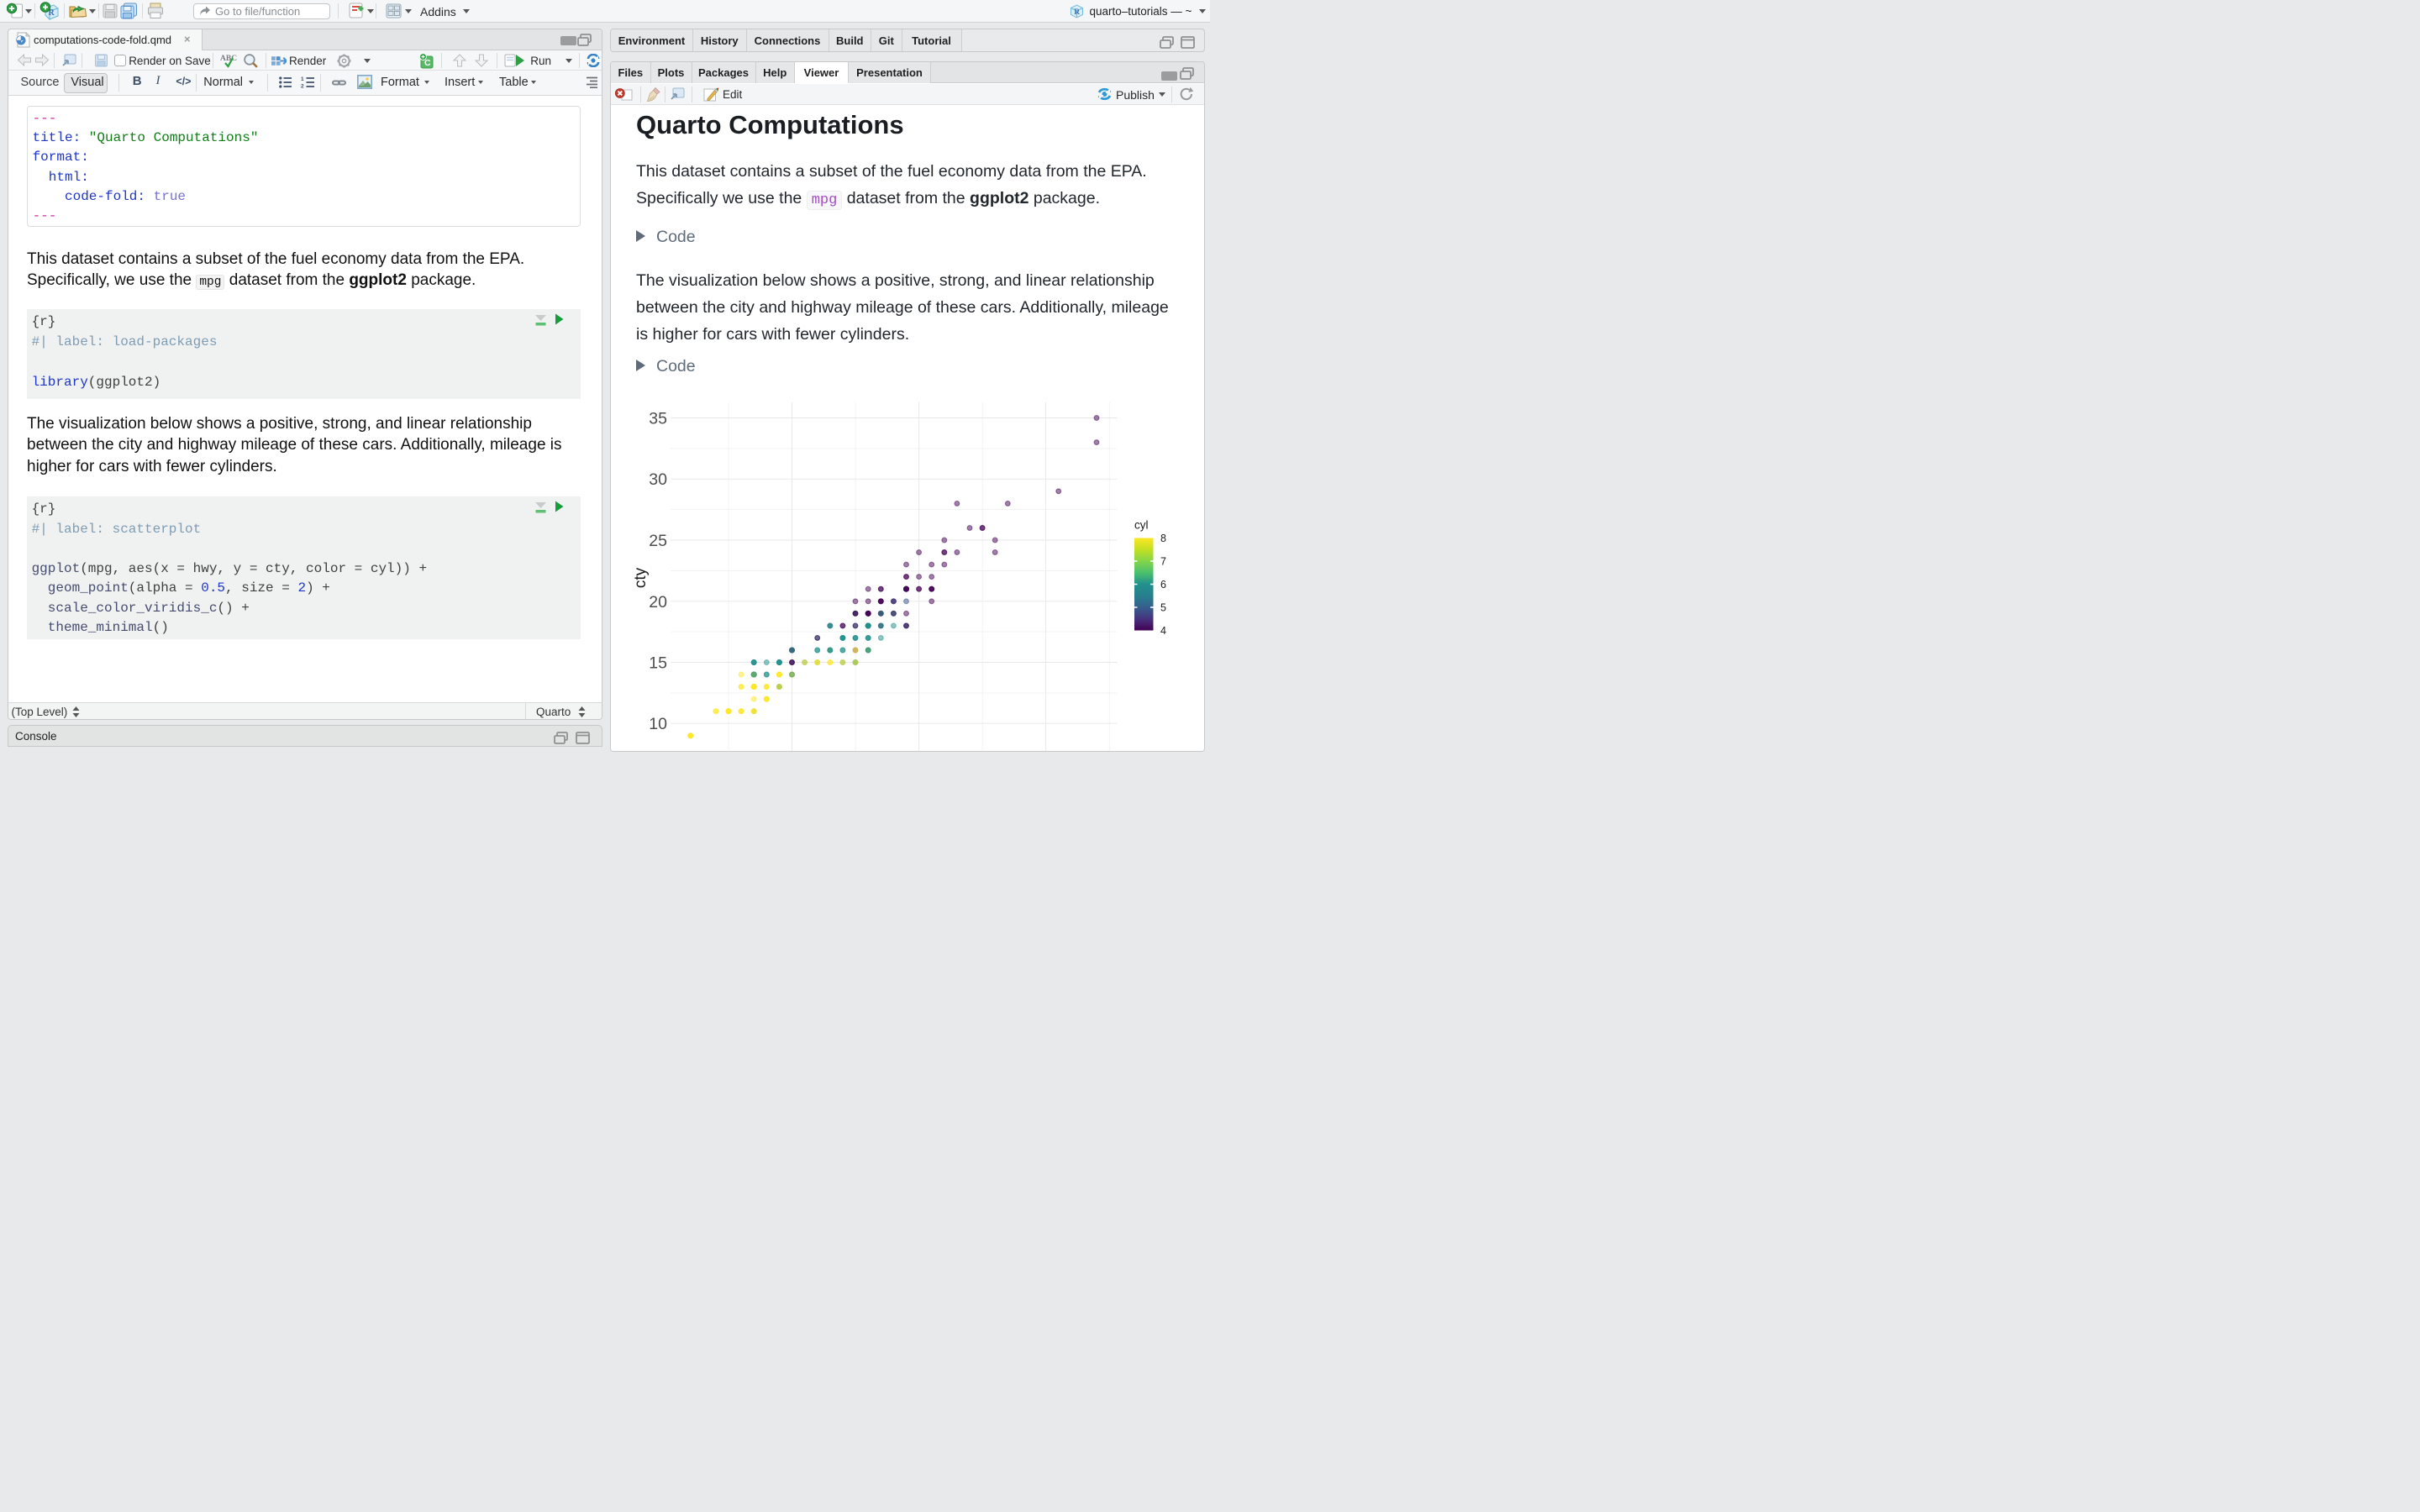 This screenshot has width=2420, height=1512. Describe the element at coordinates (658, 541) in the screenshot. I see `svg-text: 25` at that location.